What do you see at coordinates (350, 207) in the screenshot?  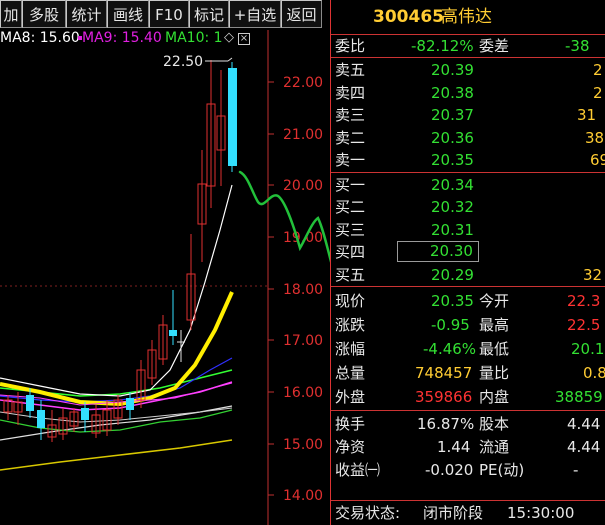 I see `bid-label: 买二` at bounding box center [350, 207].